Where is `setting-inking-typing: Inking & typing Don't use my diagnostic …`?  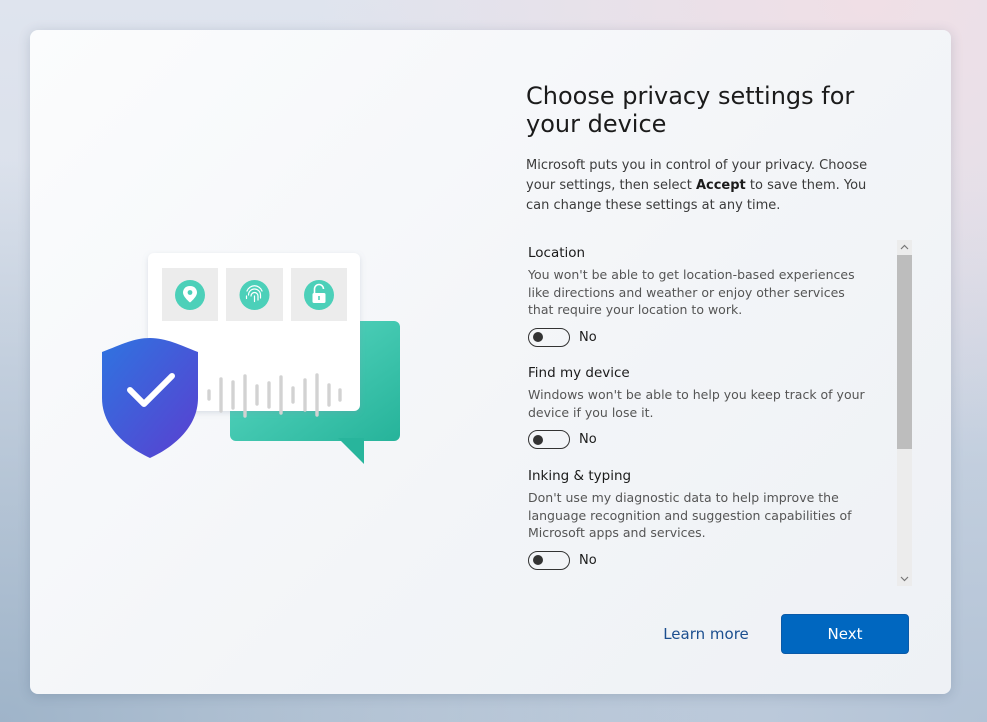
setting-inking-typing: Inking & typing Don't use my diagnostic … is located at coordinates (703, 518).